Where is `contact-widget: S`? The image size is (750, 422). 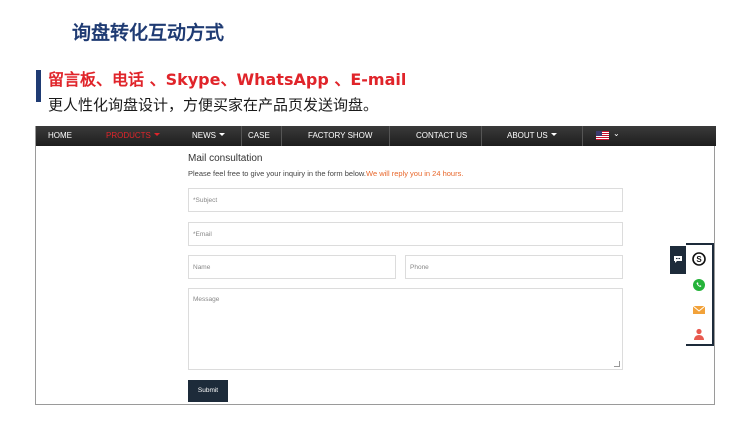
contact-widget: S is located at coordinates (700, 294).